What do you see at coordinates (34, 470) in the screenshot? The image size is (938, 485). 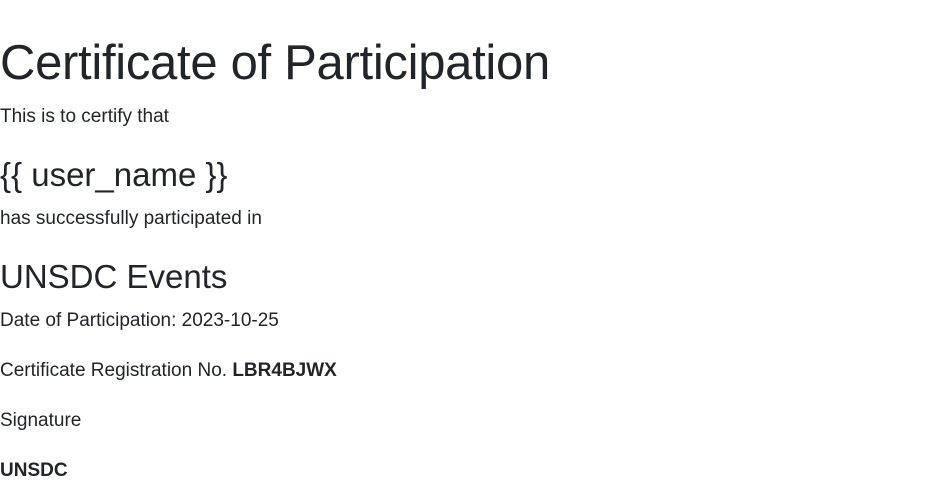 I see `signatory-name: UNSDC` at bounding box center [34, 470].